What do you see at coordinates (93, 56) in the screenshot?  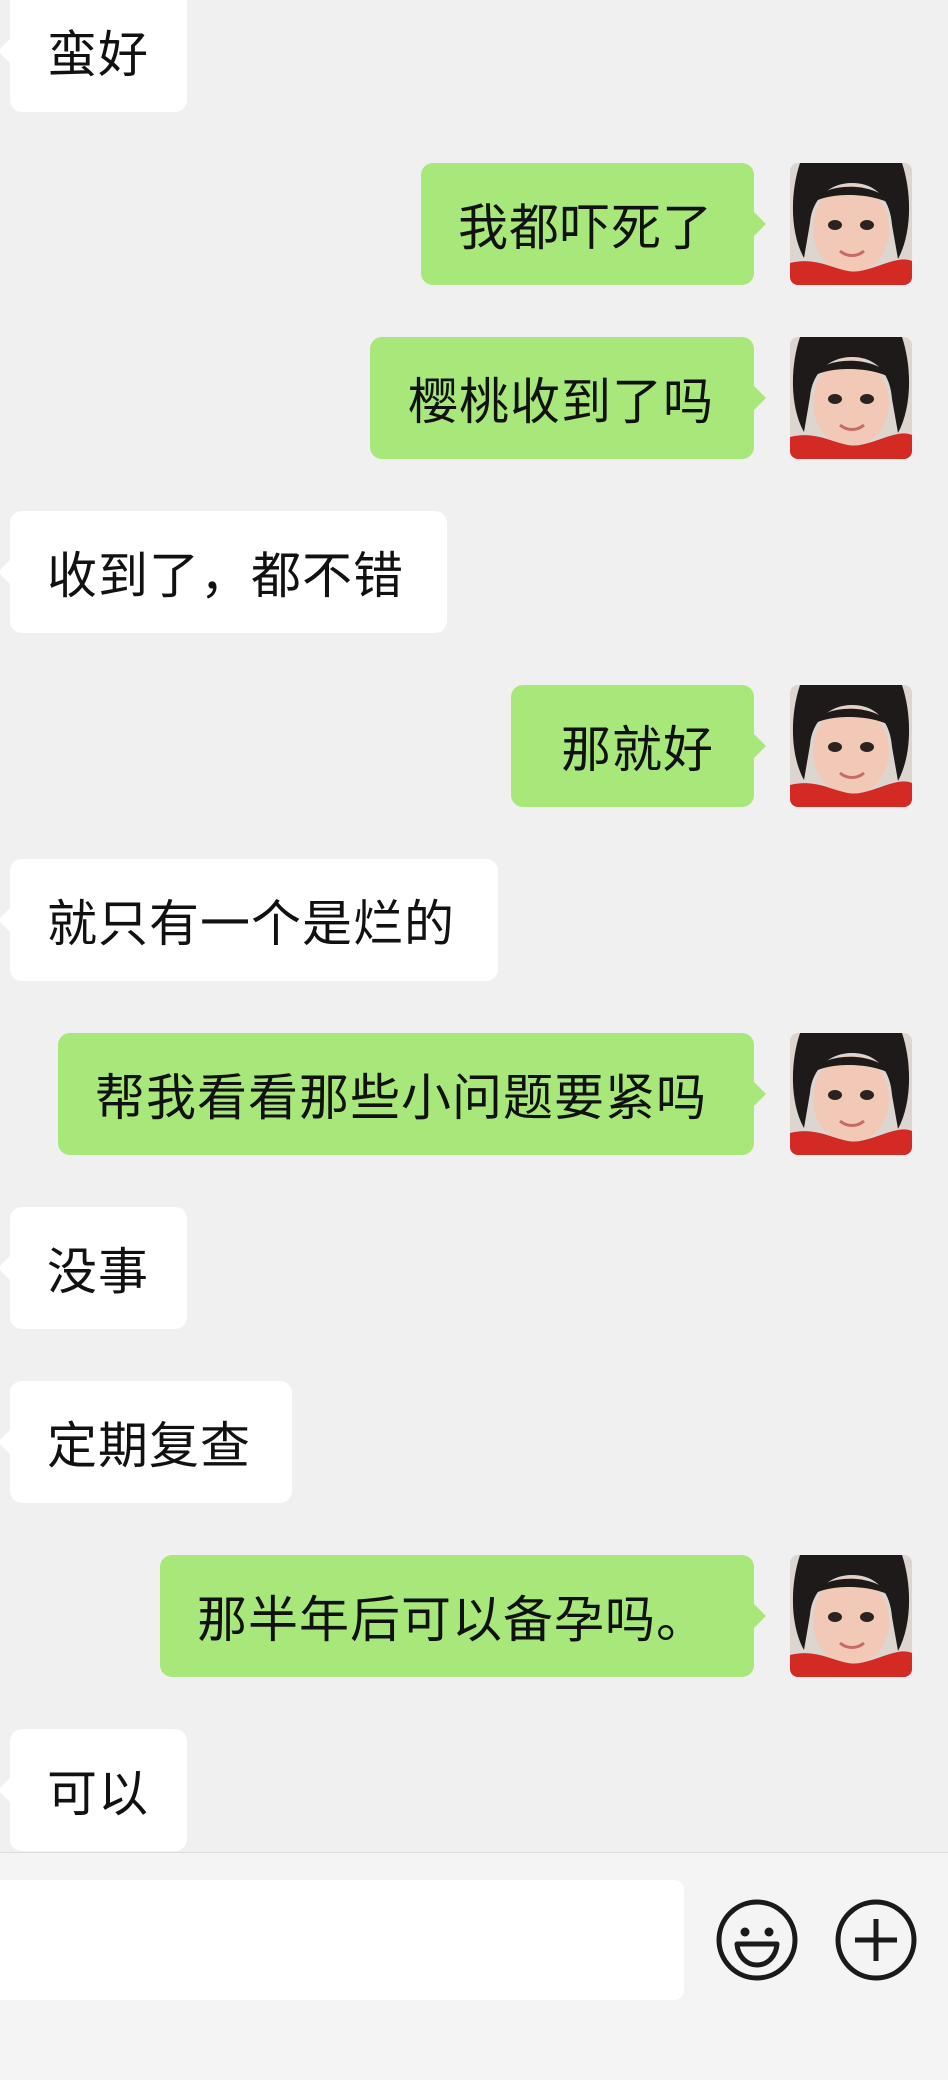 I see `incoming-message: 蛮好` at bounding box center [93, 56].